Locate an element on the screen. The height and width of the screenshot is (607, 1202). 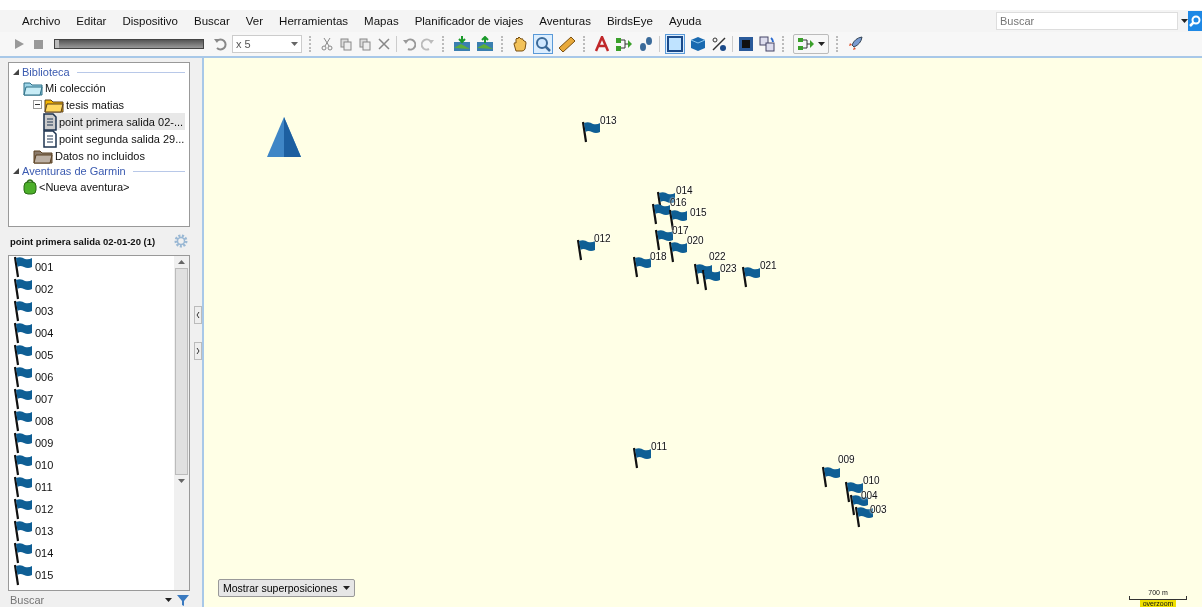
list-item: 011 is located at coordinates (93, 487).